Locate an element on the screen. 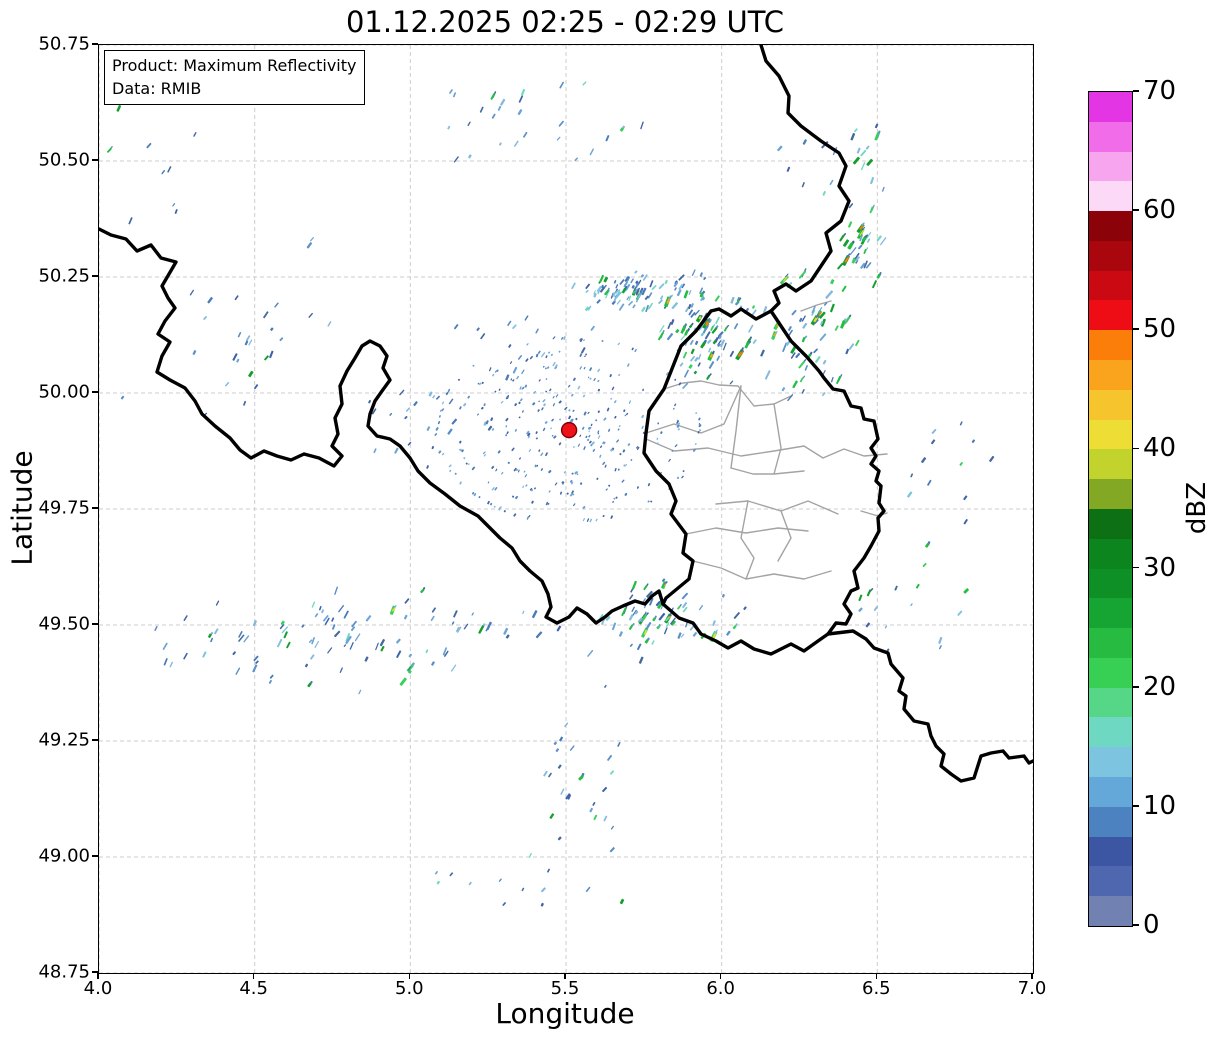 The height and width of the screenshot is (1040, 1219). product-info-box: Product: Maximum Reflectivity Data: RMIB is located at coordinates (235, 78).